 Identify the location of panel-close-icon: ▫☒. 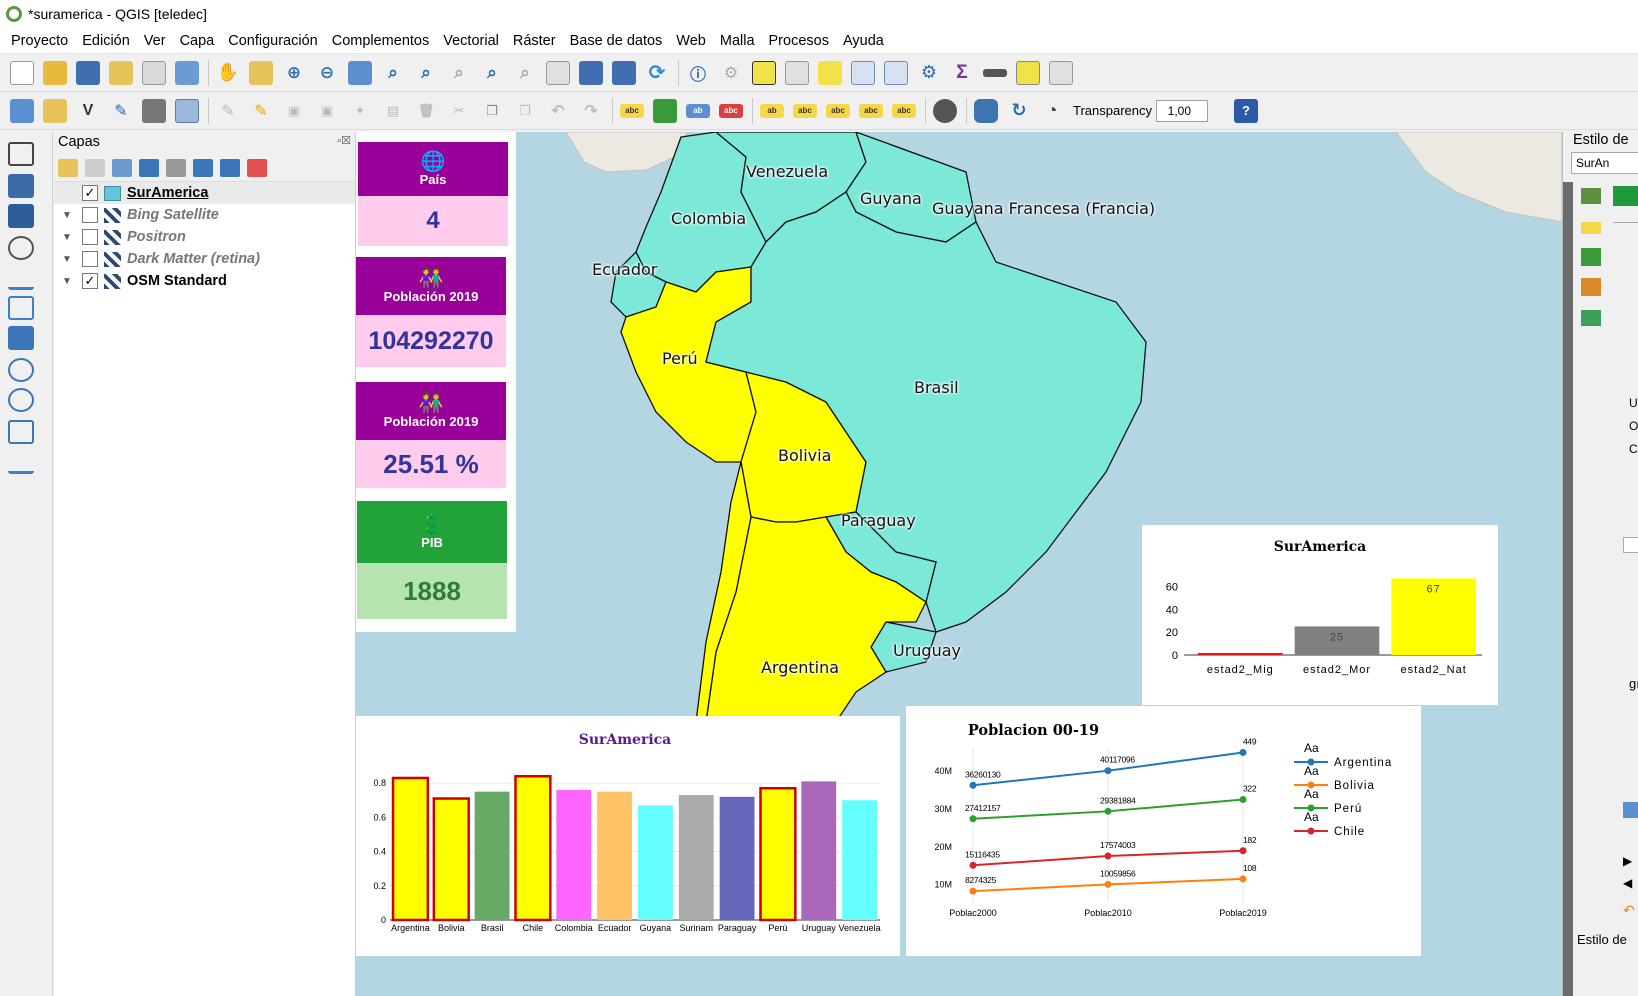
(344, 143).